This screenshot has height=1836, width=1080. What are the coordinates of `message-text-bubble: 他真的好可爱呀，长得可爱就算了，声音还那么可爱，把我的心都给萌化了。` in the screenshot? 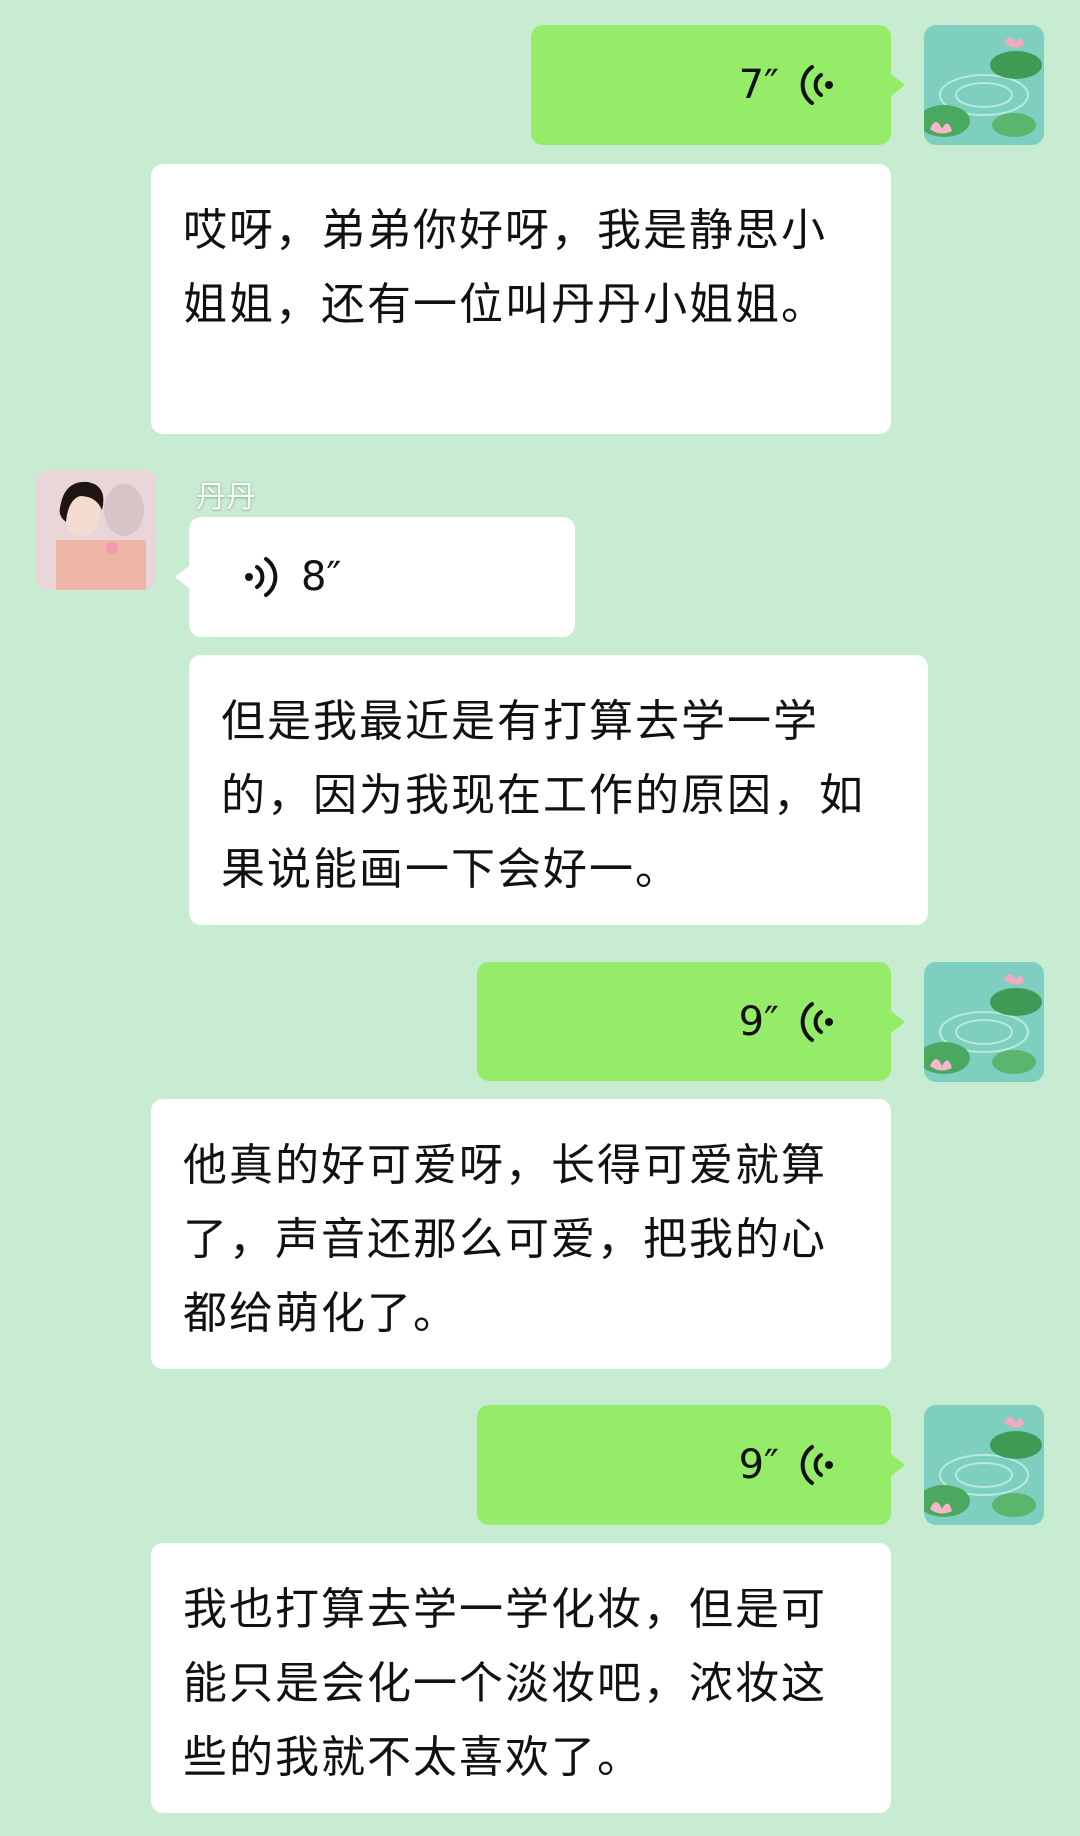 It's located at (521, 1234).